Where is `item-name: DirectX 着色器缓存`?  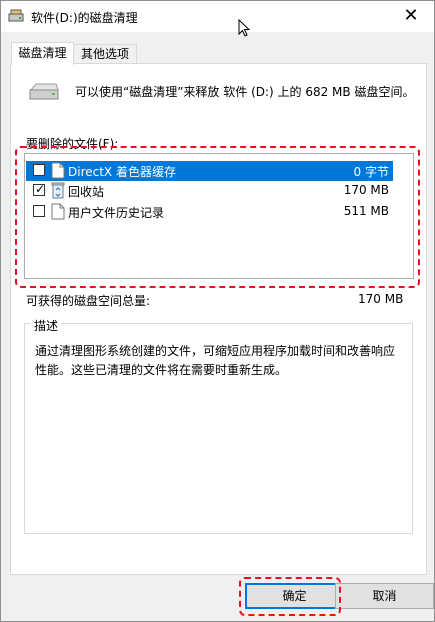 item-name: DirectX 着色器缓存 is located at coordinates (122, 172).